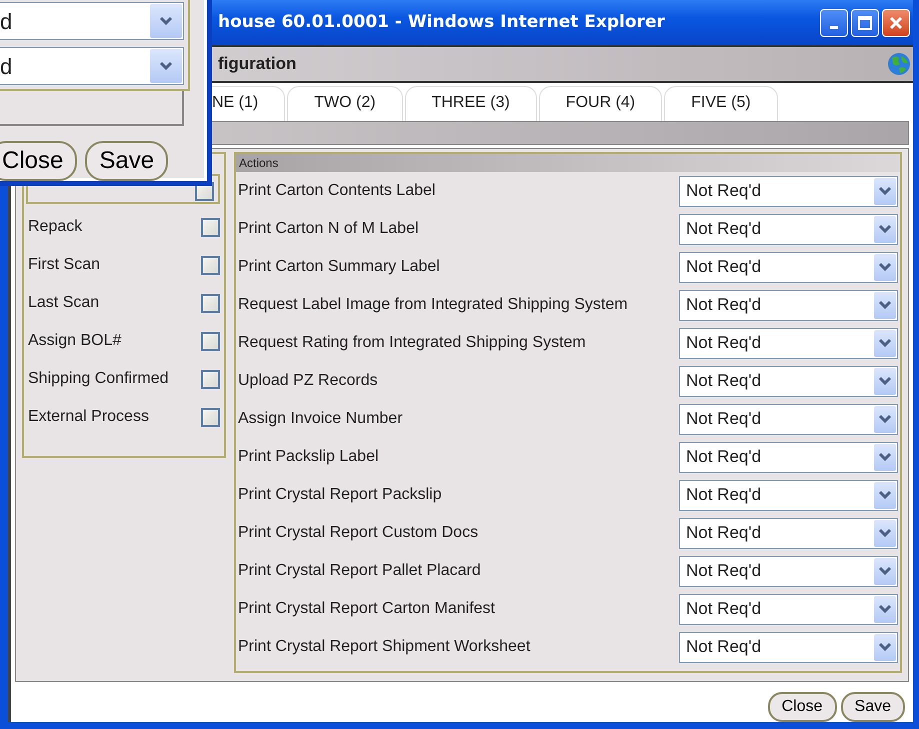  Describe the element at coordinates (600, 103) in the screenshot. I see `tab: FOUR (4)` at that location.